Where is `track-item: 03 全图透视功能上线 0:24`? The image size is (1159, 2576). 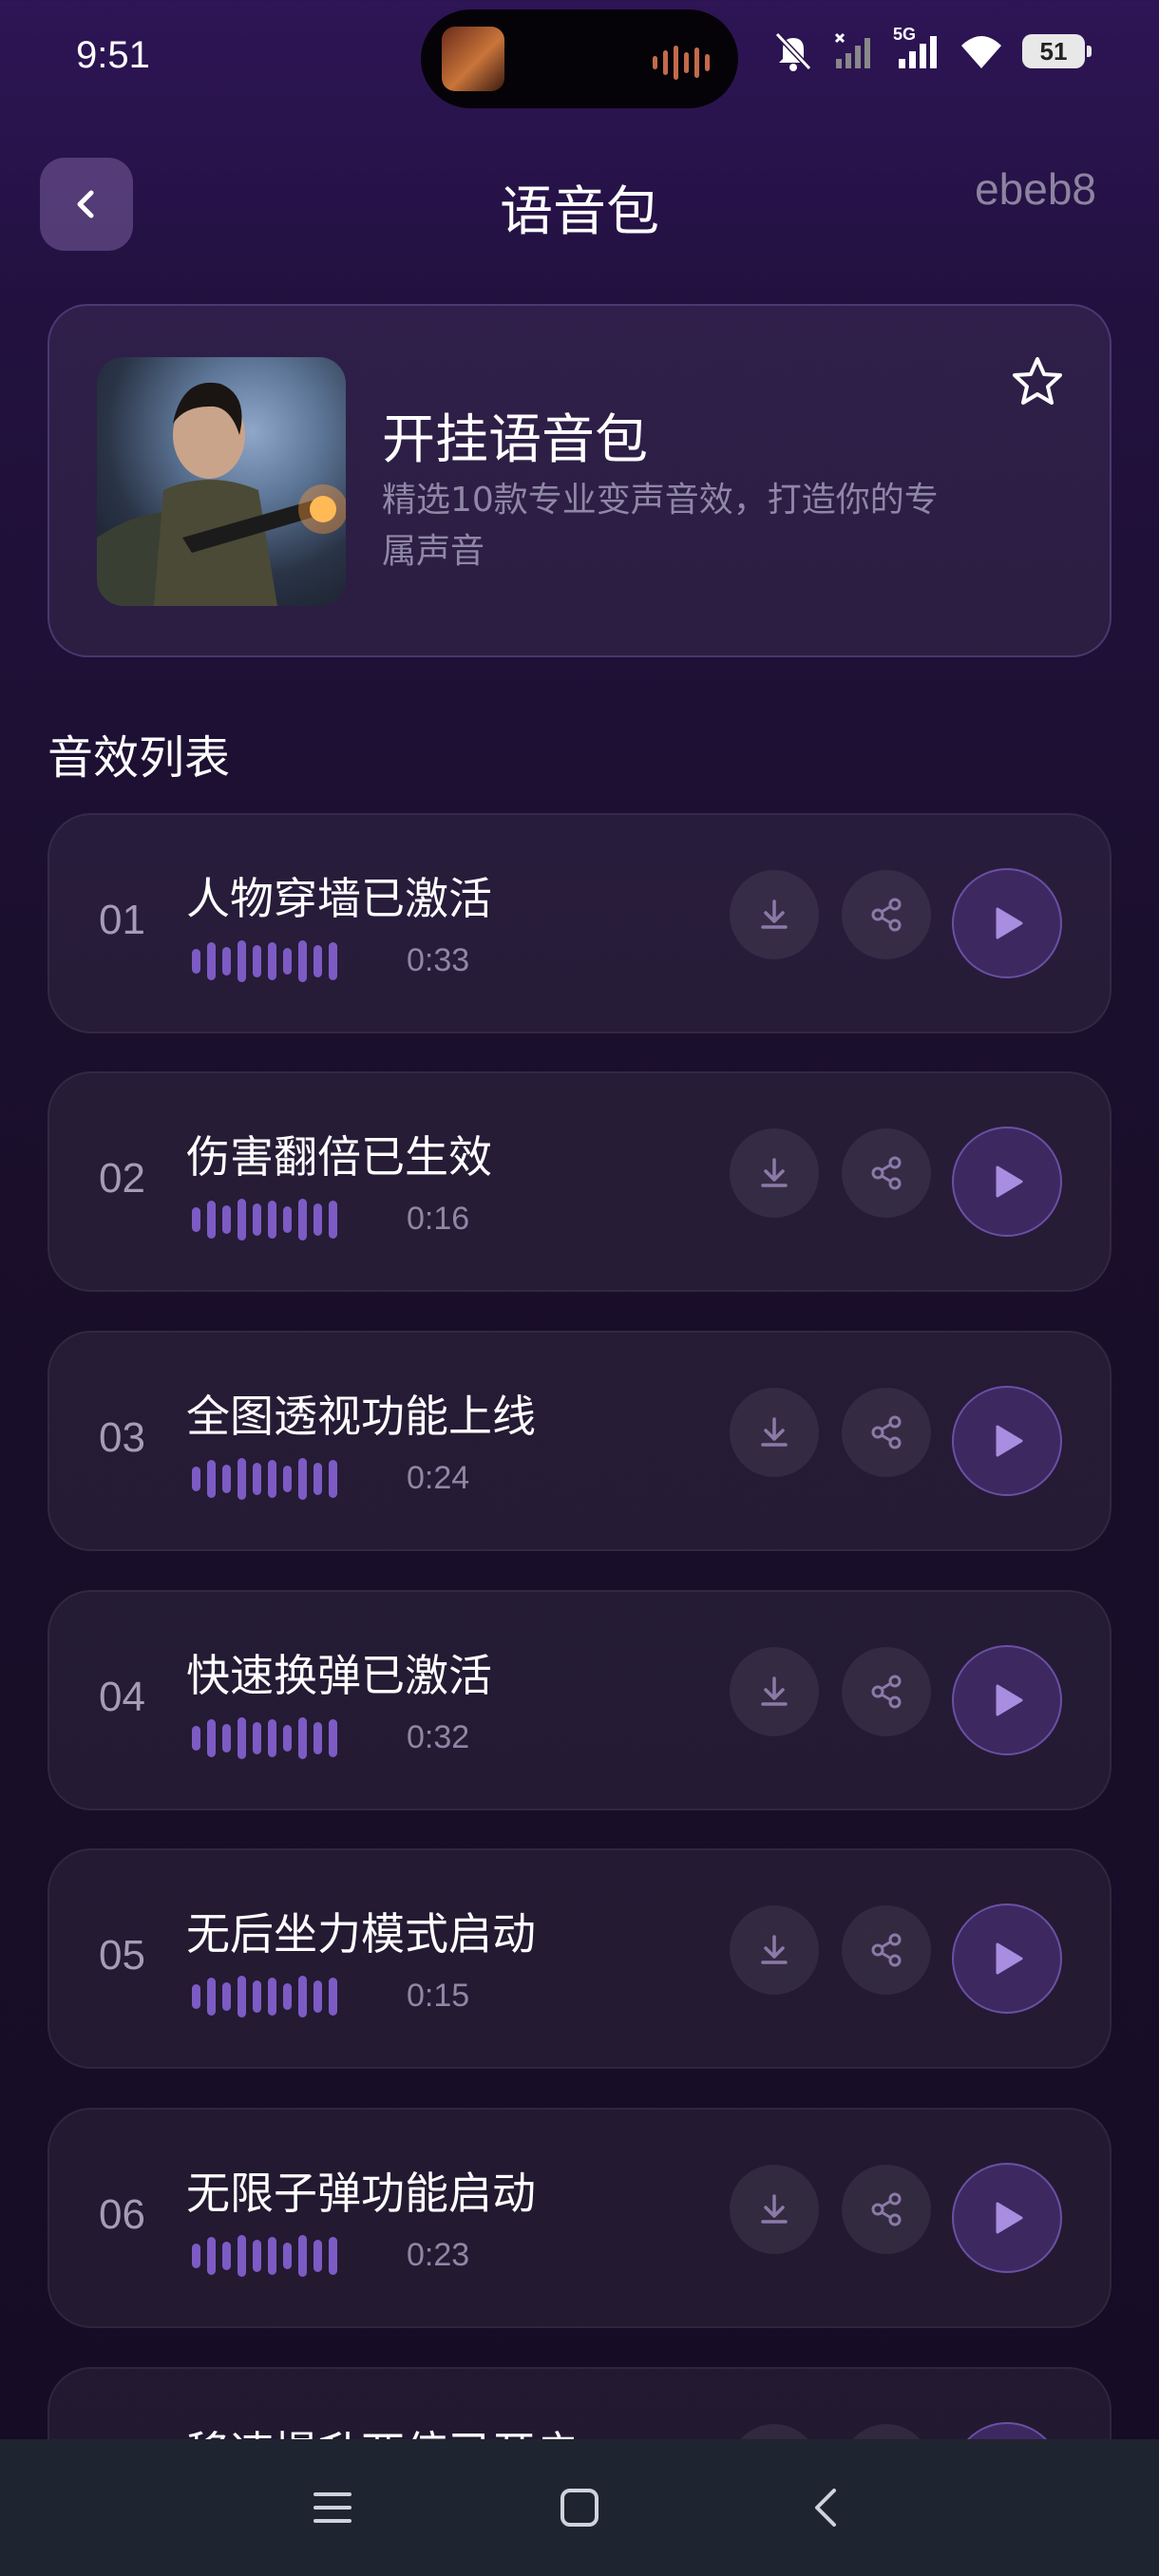
track-item: 03 全图透视功能上线 0:24 is located at coordinates (580, 1441).